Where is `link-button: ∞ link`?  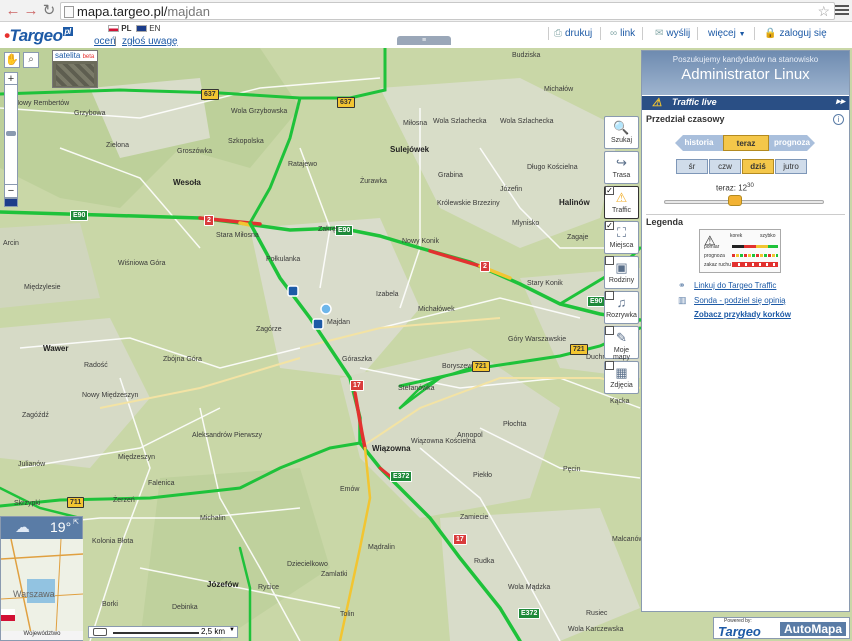 link-button: ∞ link is located at coordinates (622, 33).